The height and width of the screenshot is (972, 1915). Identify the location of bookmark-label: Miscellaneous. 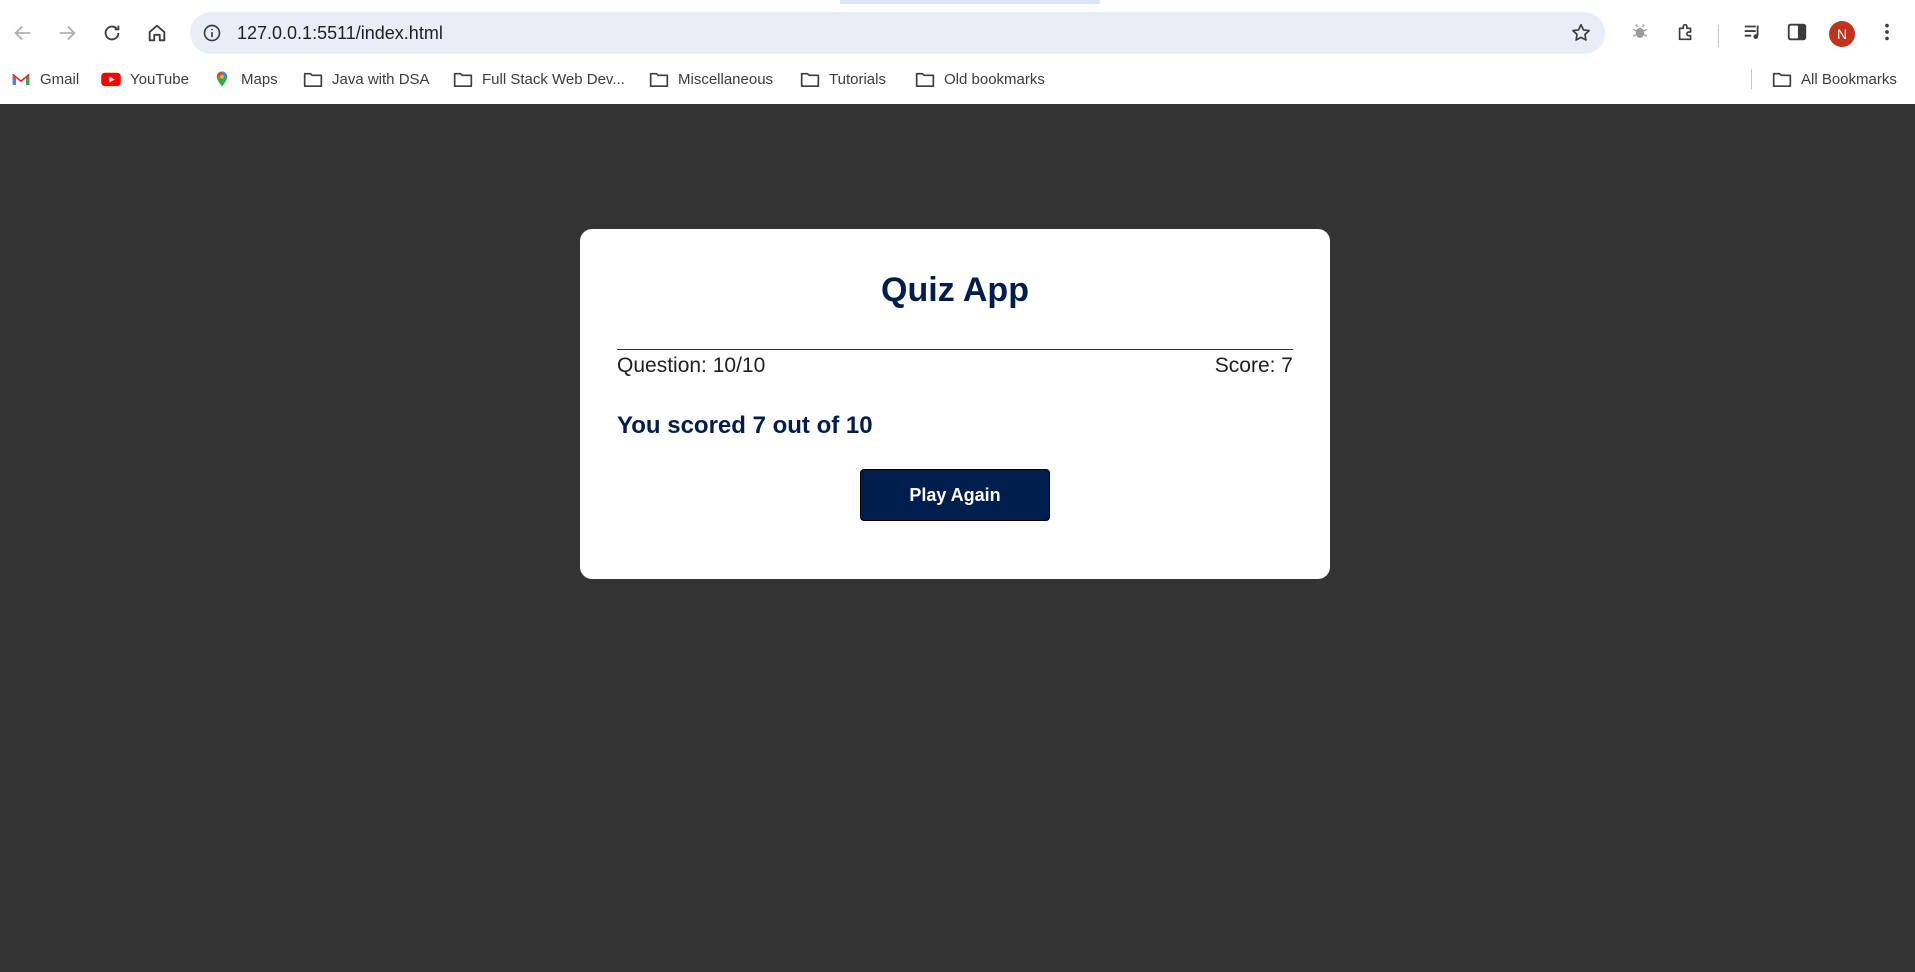
(726, 79).